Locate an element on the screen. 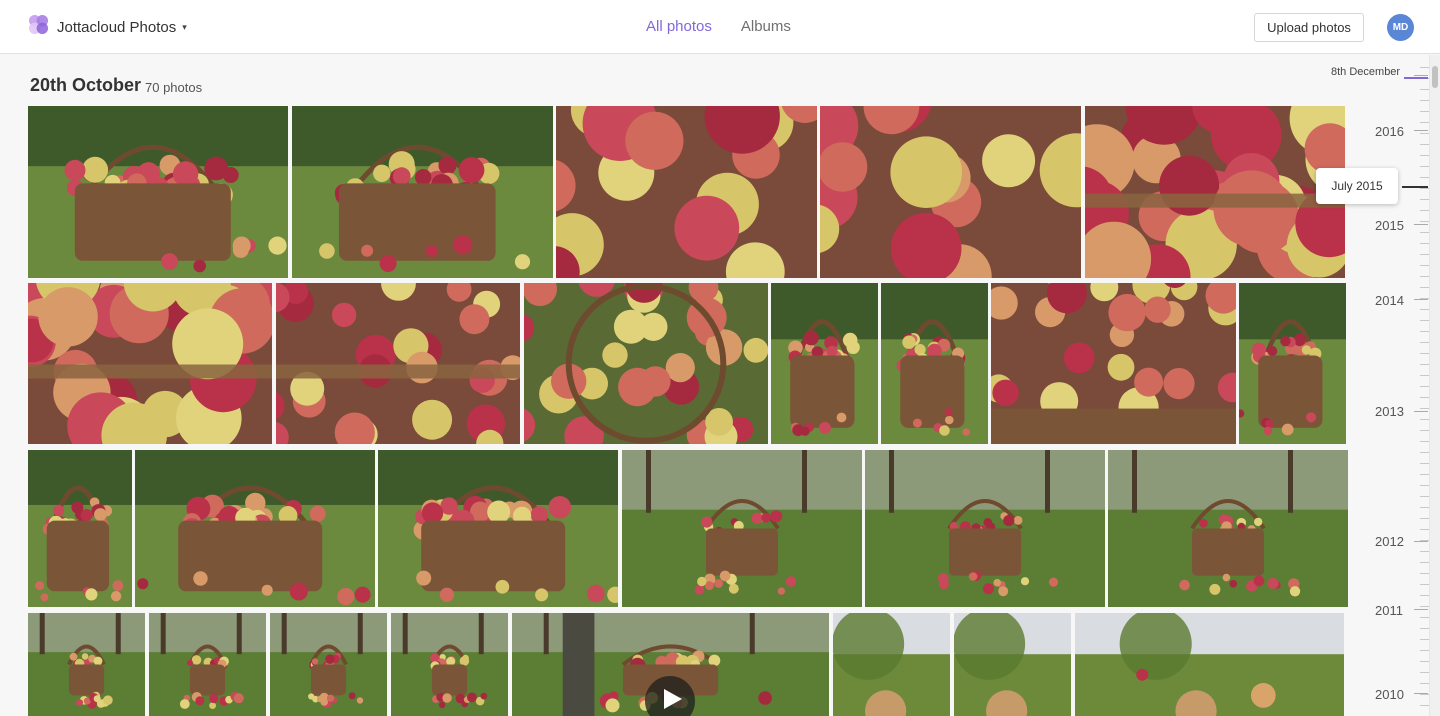 The height and width of the screenshot is (716, 1440). app-switcher: Jottacloud Photos ▾ is located at coordinates (107, 27).